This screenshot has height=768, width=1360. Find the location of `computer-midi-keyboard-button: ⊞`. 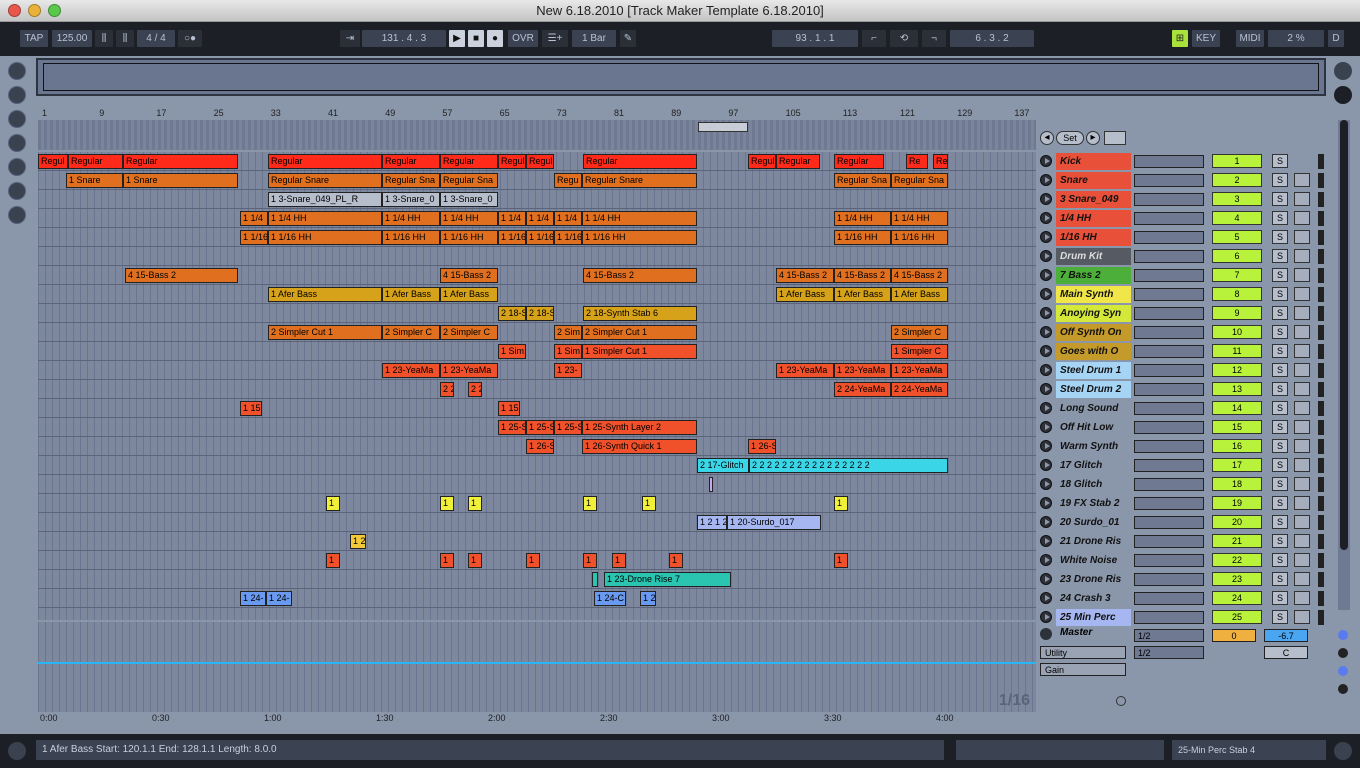

computer-midi-keyboard-button: ⊞ is located at coordinates (1180, 38).